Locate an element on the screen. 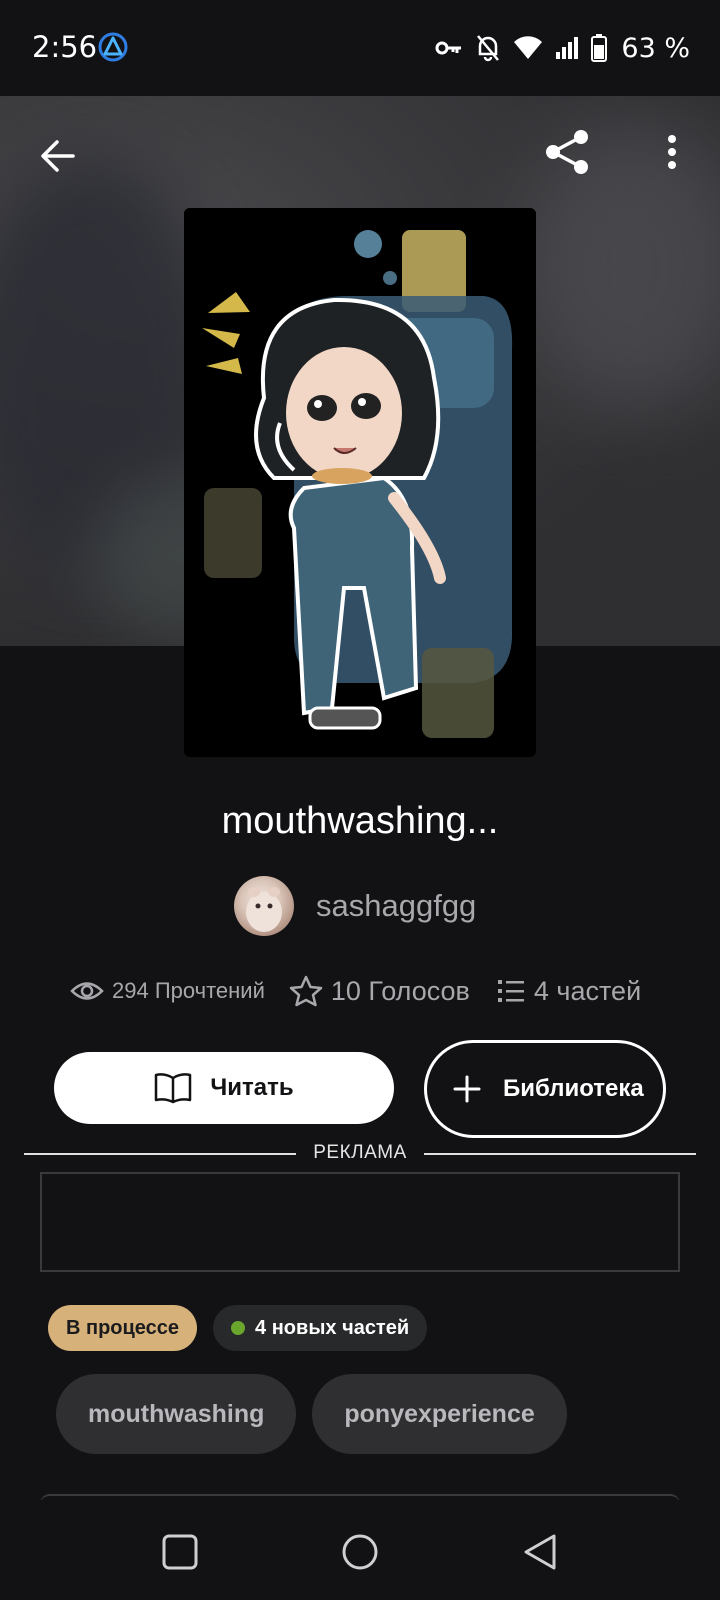 The height and width of the screenshot is (1600, 720). read-button-label: Читать is located at coordinates (252, 1087).